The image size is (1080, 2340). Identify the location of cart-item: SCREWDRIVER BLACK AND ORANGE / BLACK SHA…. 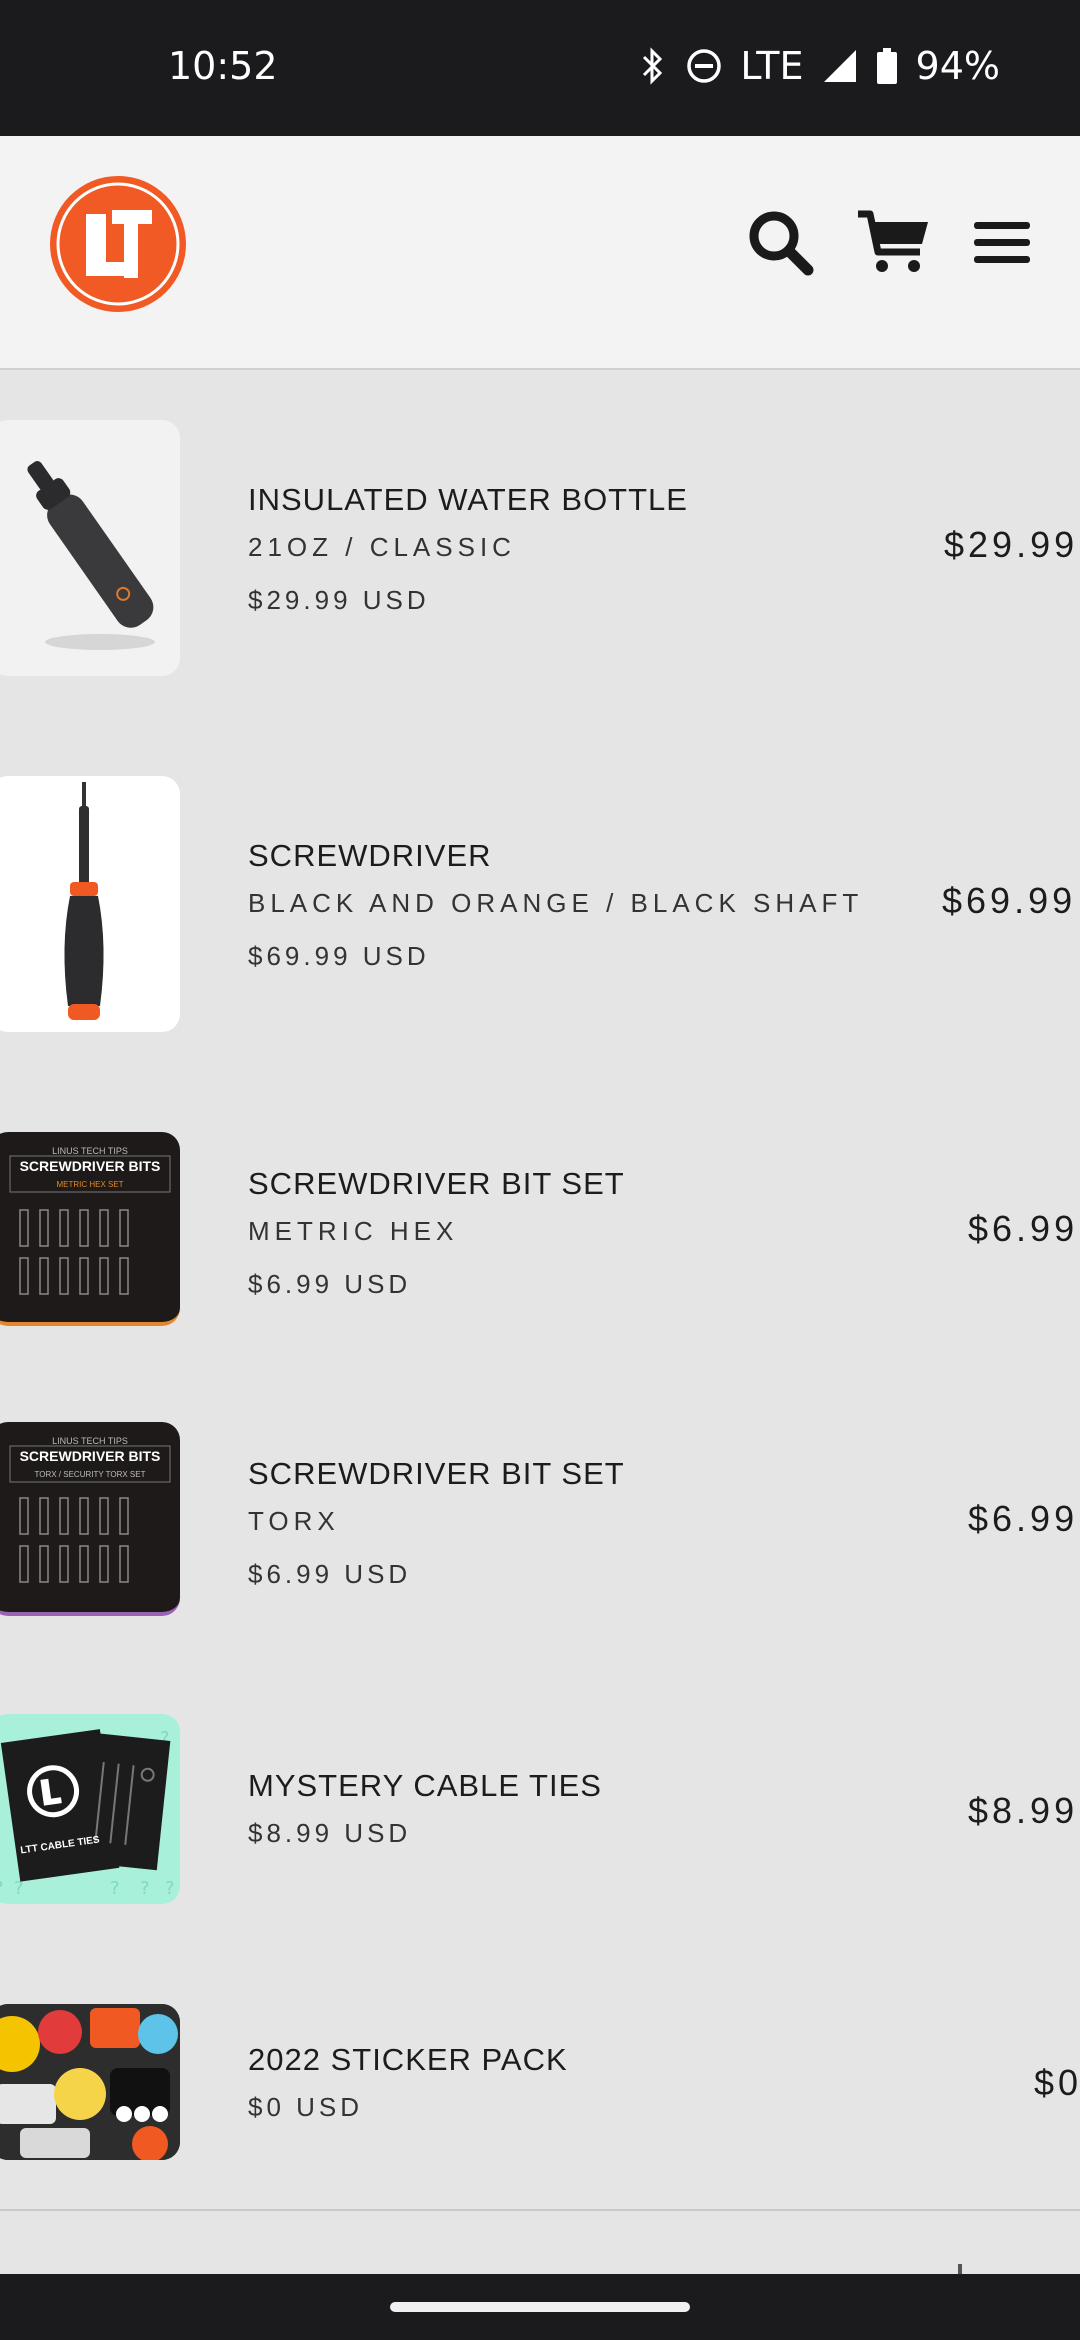
(540, 904).